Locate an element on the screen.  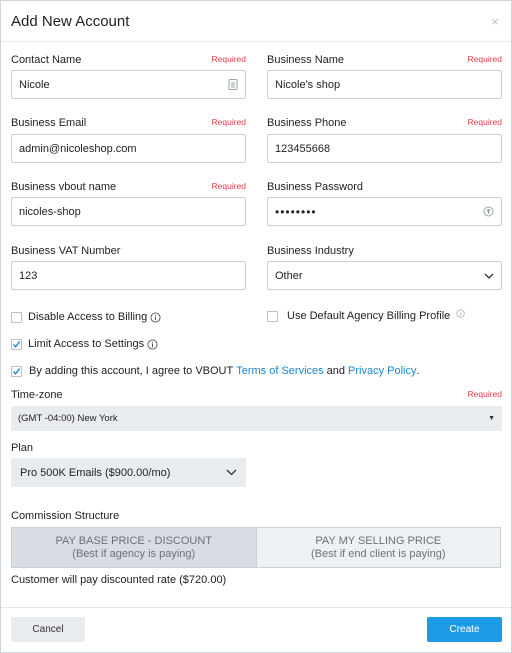
business-name-label: Business Name is located at coordinates (306, 60).